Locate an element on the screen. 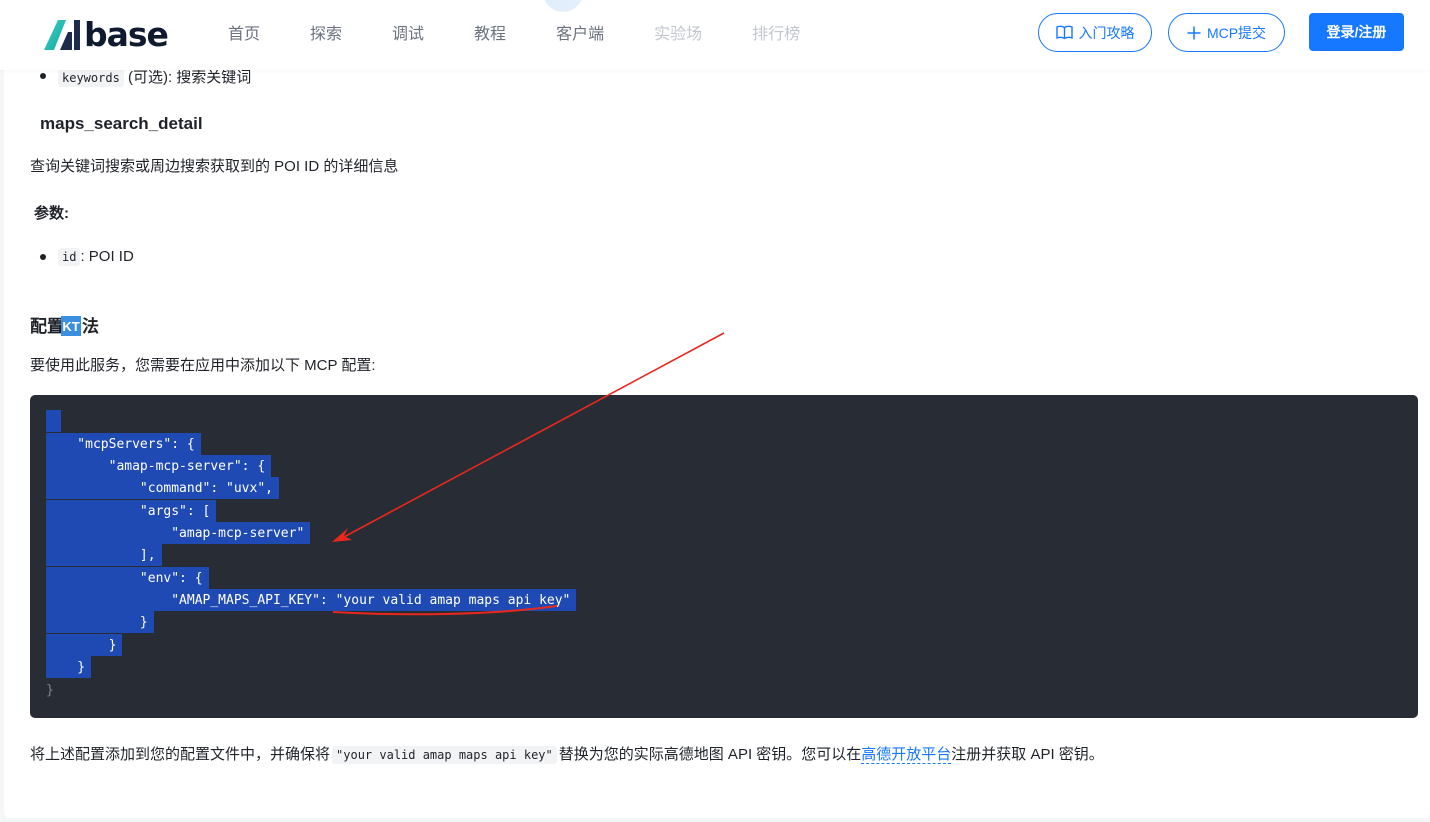 This screenshot has width=1430, height=822. nav-debug: 调试 is located at coordinates (408, 32).